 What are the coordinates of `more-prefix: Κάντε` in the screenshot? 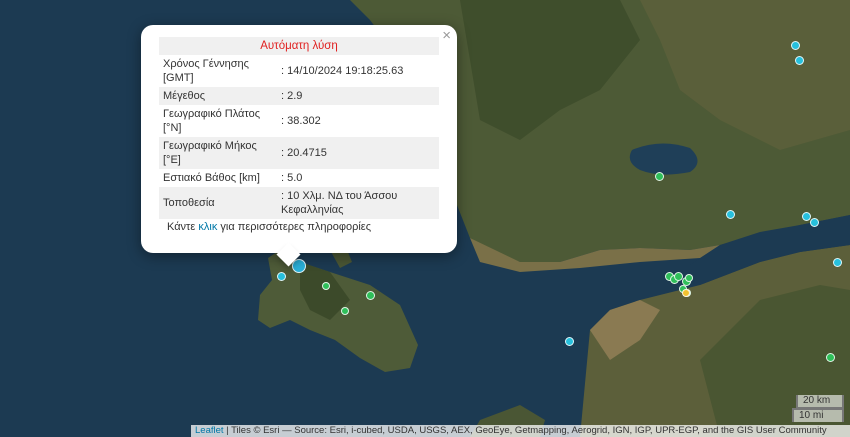 It's located at (181, 227).